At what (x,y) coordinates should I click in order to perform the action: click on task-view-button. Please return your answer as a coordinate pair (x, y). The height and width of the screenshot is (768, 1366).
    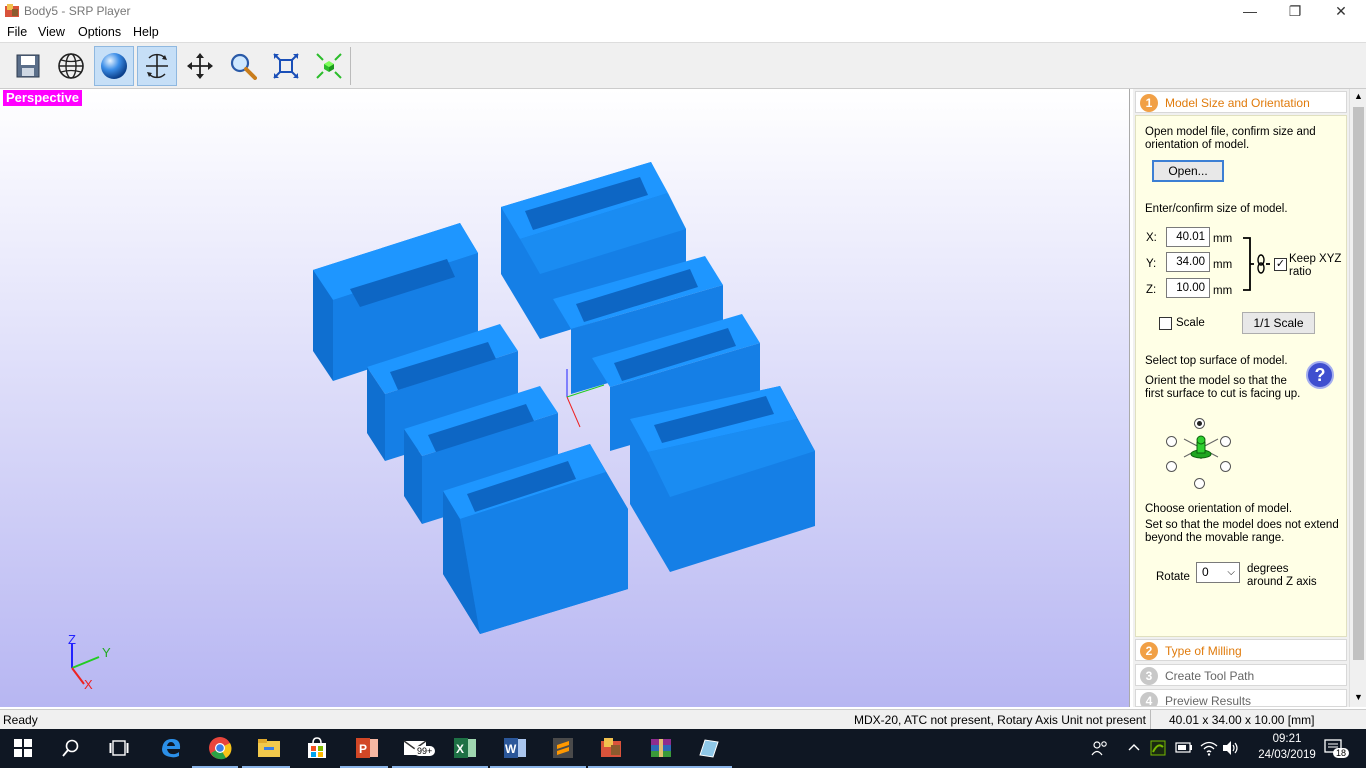
    Looking at the image, I should click on (119, 748).